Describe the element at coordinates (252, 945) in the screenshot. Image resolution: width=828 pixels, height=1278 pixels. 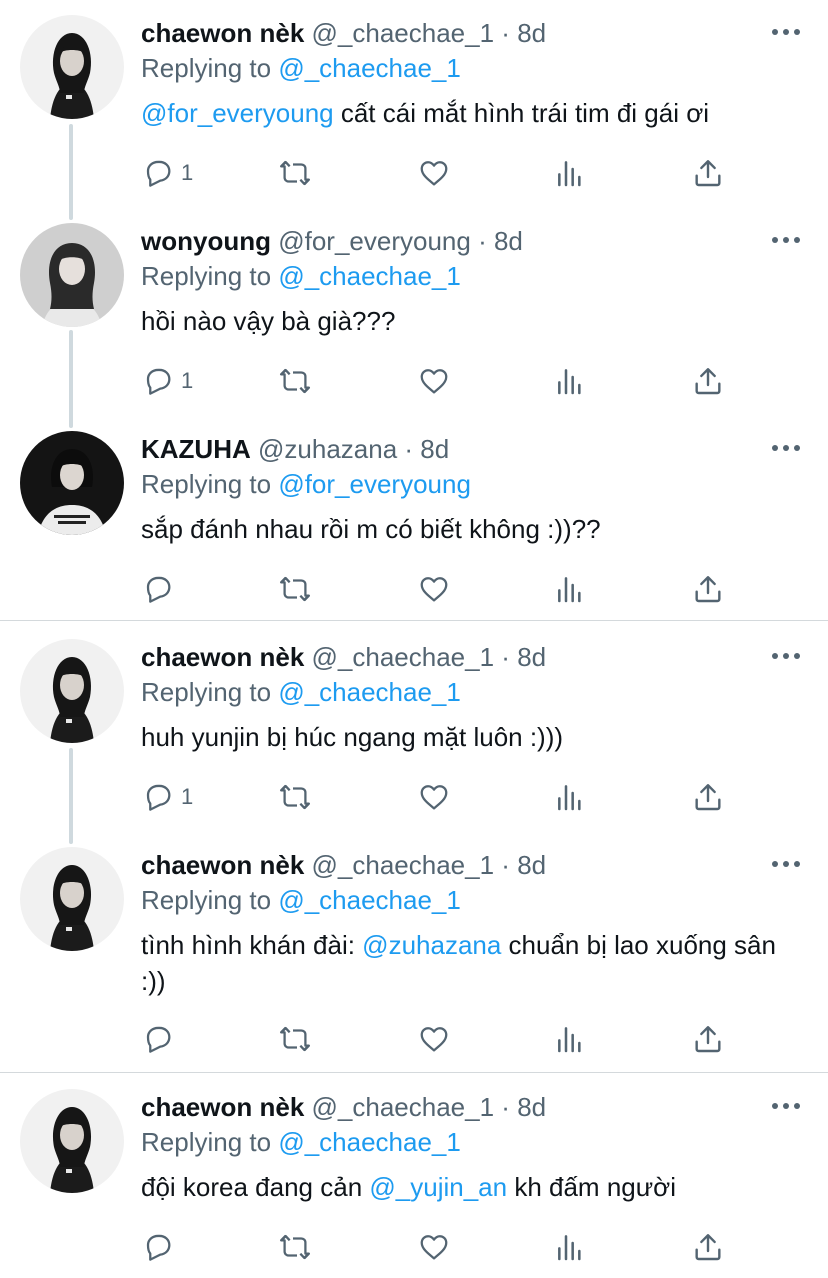
I see `tweet-text-segment: tình hình khán đài:` at that location.